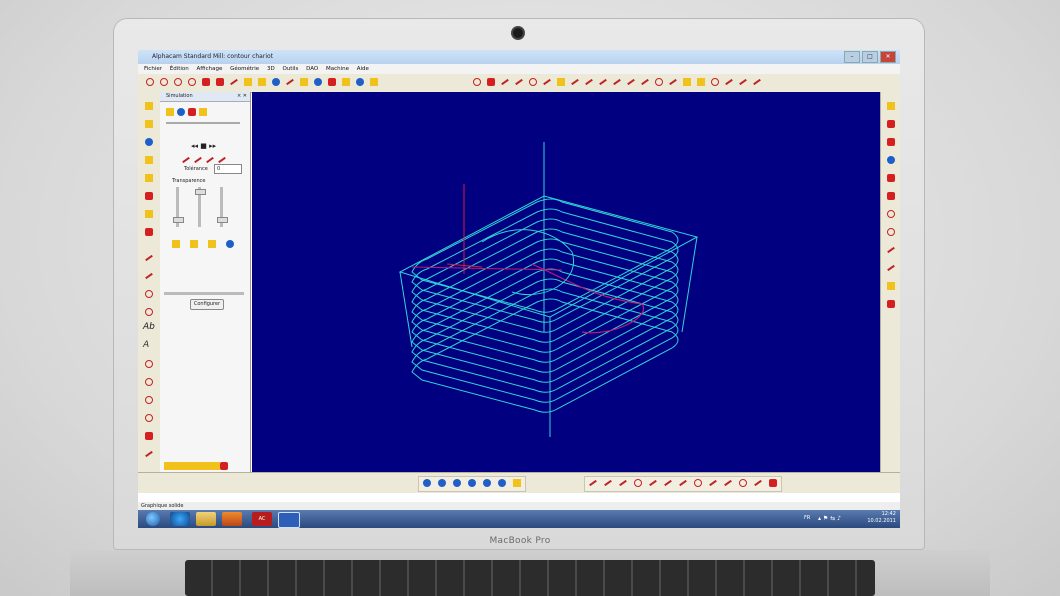 The height and width of the screenshot is (596, 1060). What do you see at coordinates (199, 465) in the screenshot?
I see `panel-tab-5-icon` at bounding box center [199, 465].